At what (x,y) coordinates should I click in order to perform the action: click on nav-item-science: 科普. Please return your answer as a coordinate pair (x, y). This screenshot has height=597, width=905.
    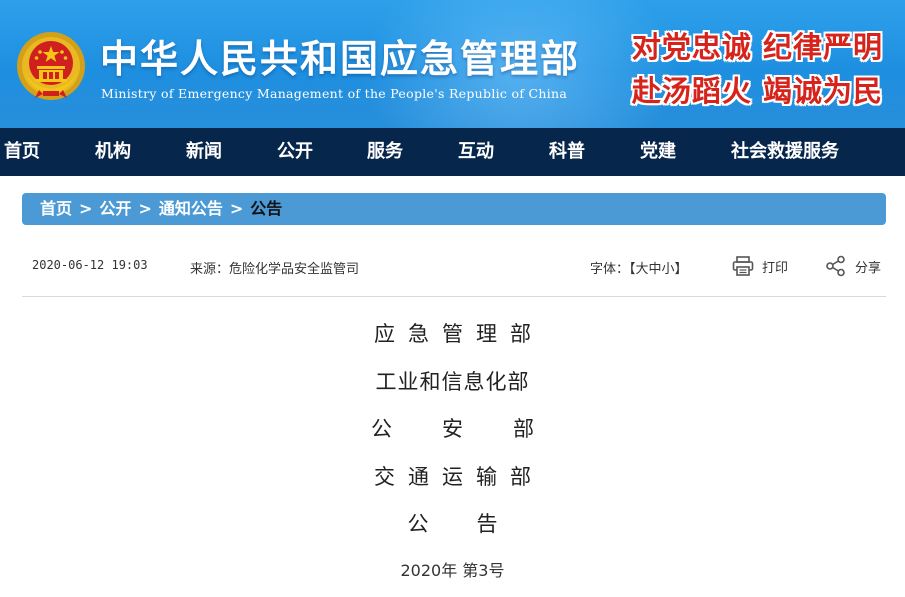
    Looking at the image, I should click on (567, 152).